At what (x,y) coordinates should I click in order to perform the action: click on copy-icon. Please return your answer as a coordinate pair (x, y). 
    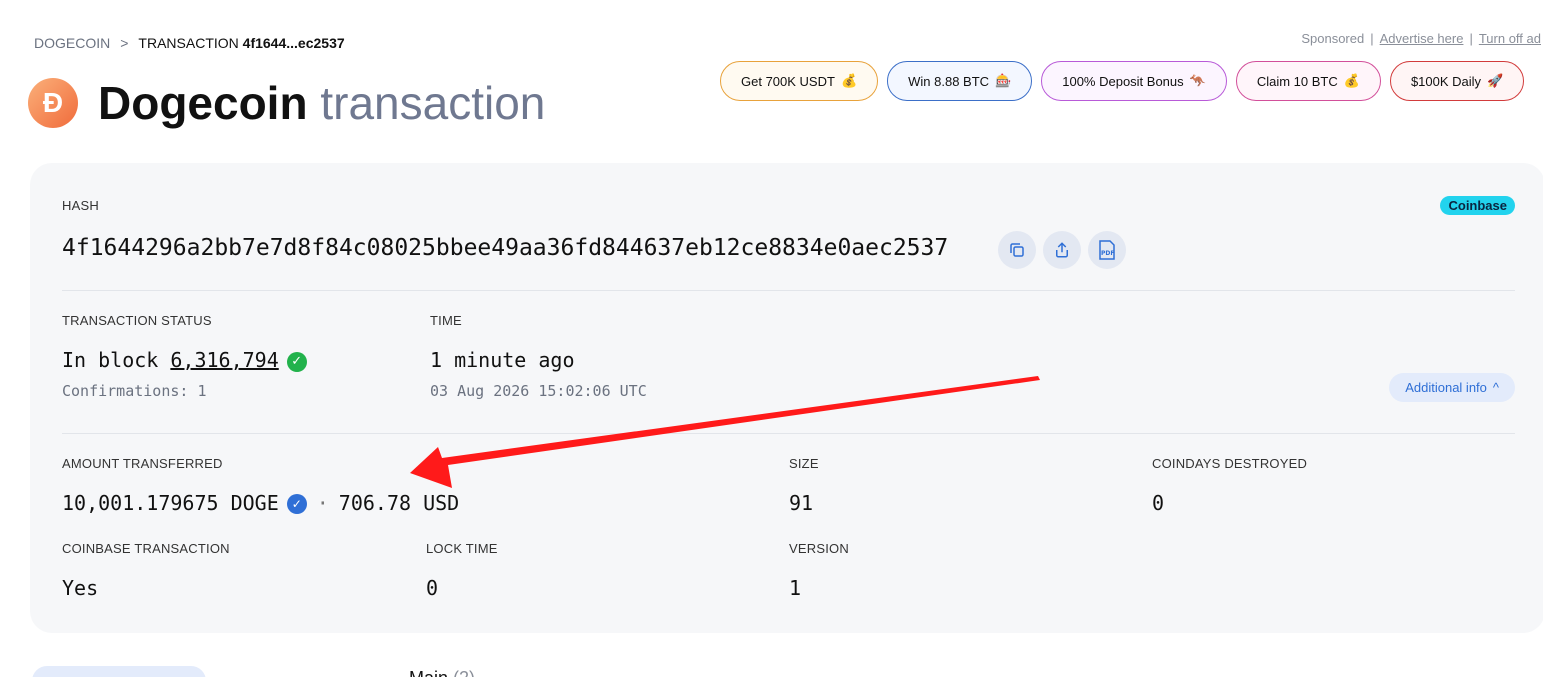
    Looking at the image, I should click on (1017, 250).